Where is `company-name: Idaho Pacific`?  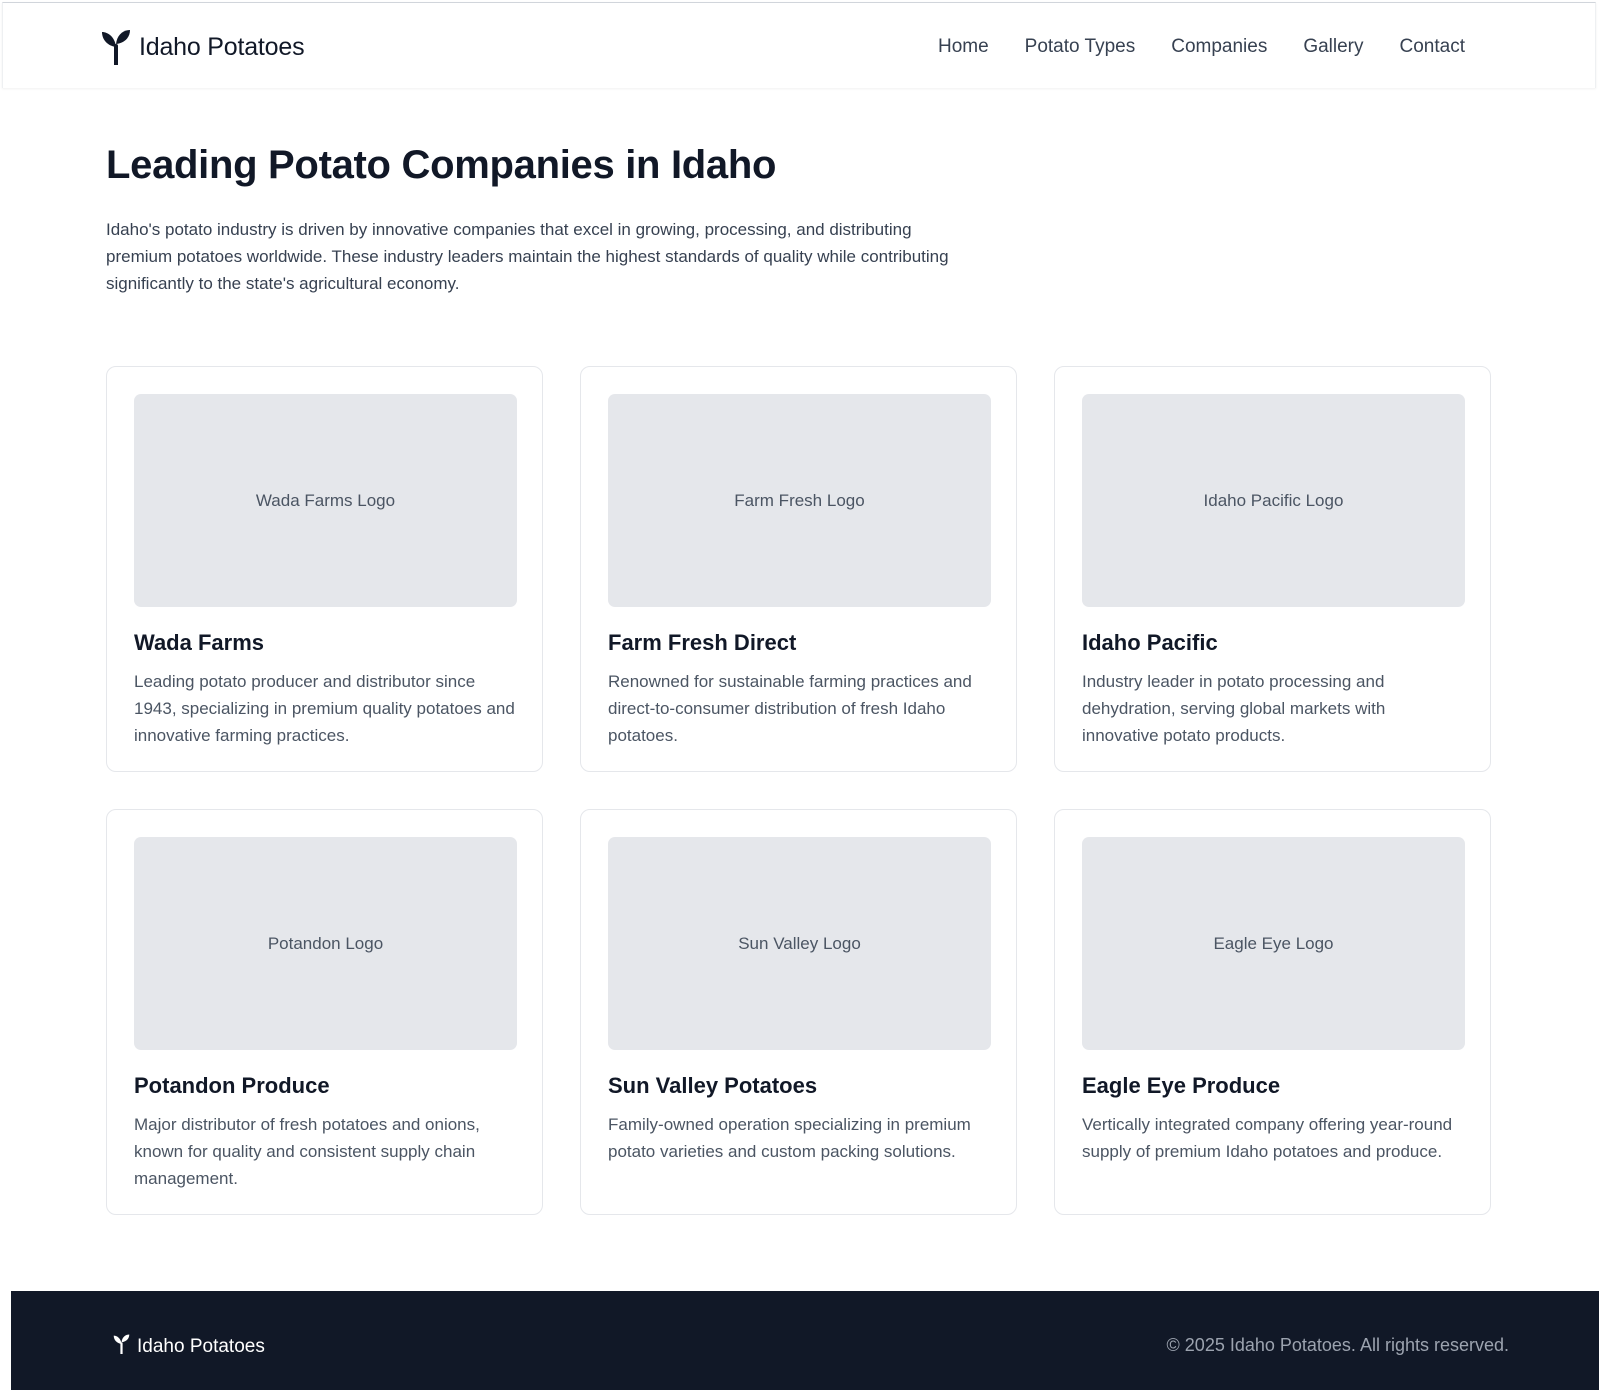 company-name: Idaho Pacific is located at coordinates (1150, 642).